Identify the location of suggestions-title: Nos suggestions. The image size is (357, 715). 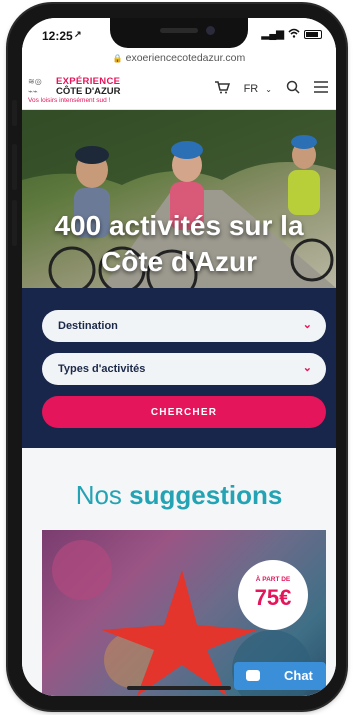
(179, 495).